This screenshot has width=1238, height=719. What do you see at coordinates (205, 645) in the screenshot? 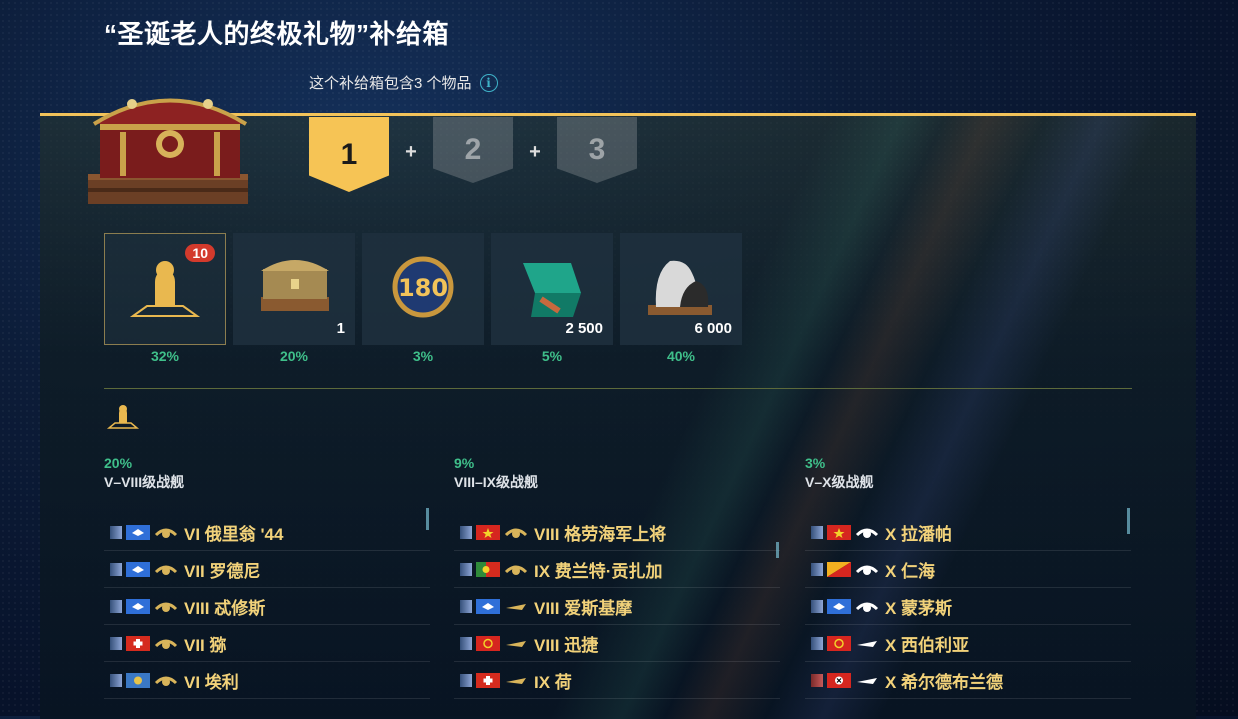
I see `ship-name: VII 猕` at bounding box center [205, 645].